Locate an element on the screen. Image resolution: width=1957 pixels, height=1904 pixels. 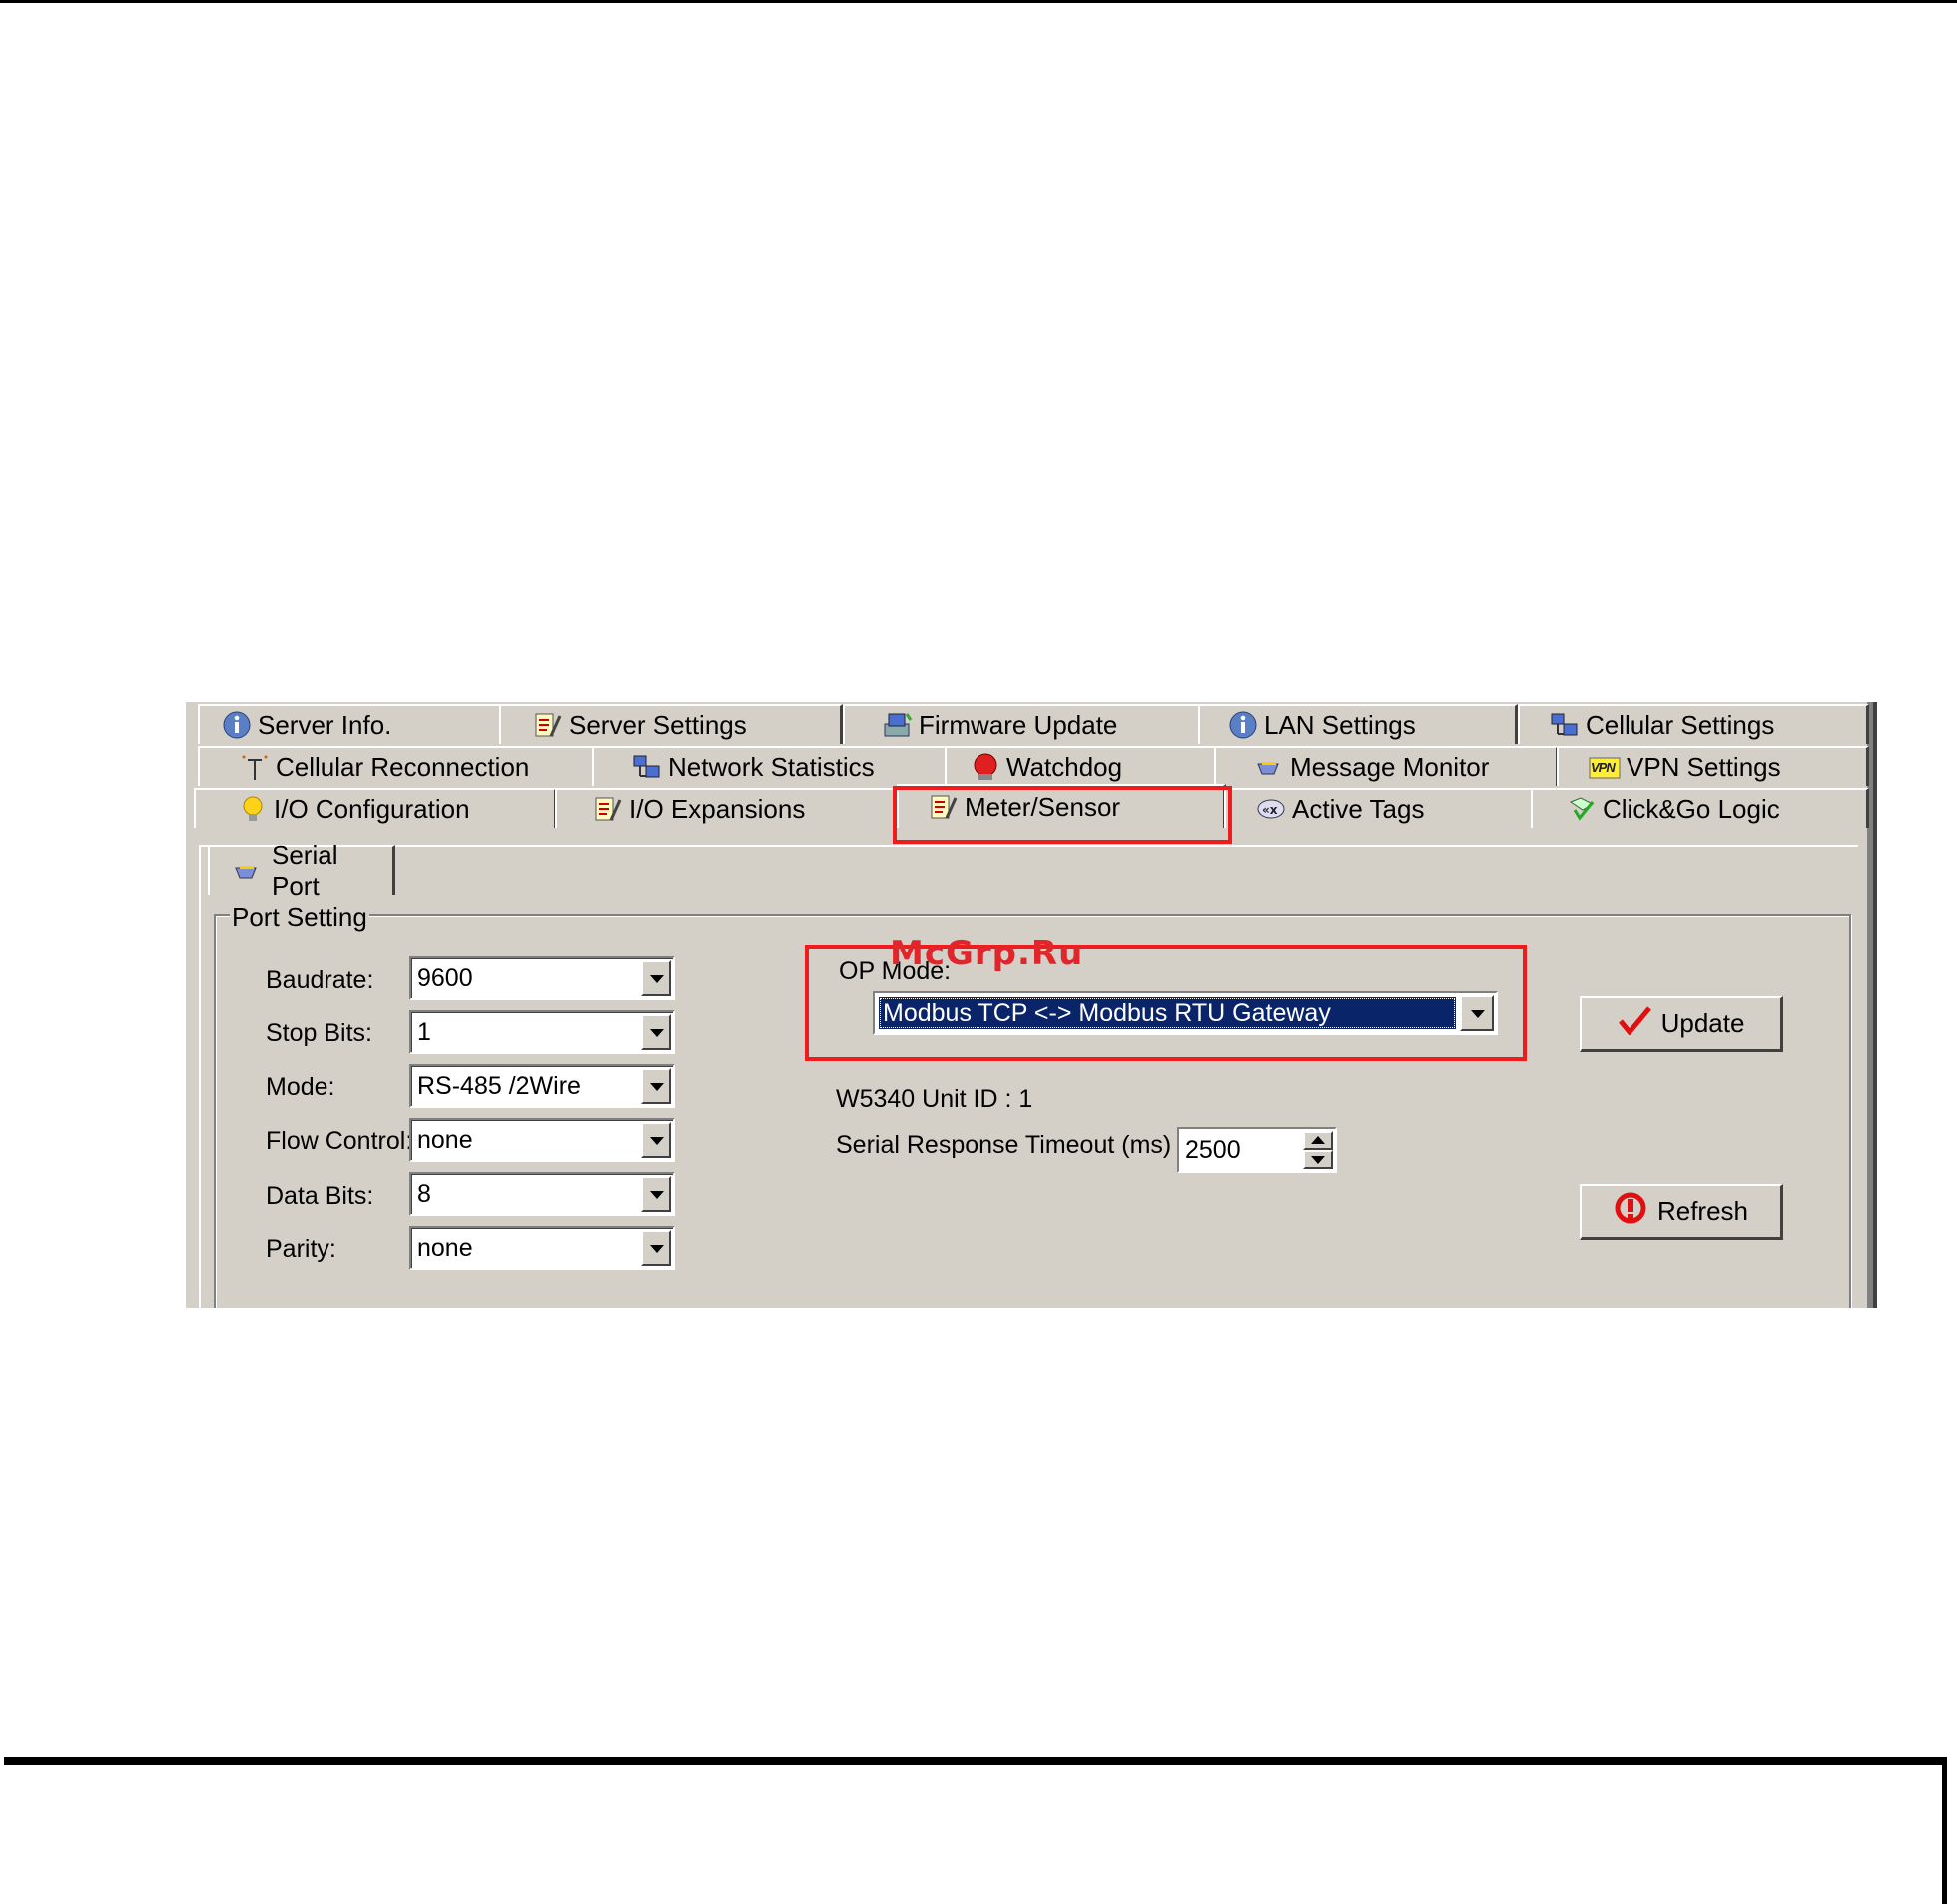
tab-label: Message Monitor is located at coordinates (1390, 766).